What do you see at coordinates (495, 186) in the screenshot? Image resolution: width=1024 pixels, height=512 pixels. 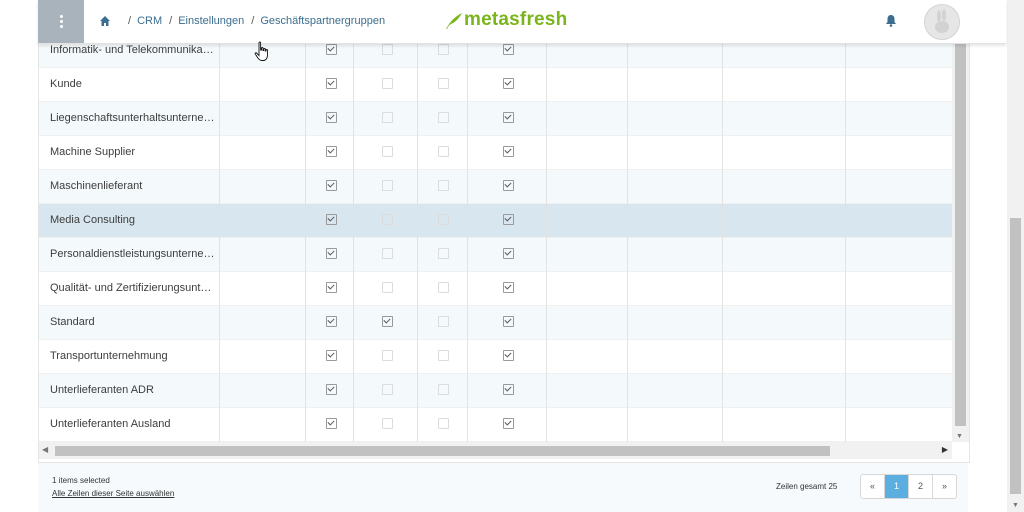 I see `table-row: Maschinenlieferant` at bounding box center [495, 186].